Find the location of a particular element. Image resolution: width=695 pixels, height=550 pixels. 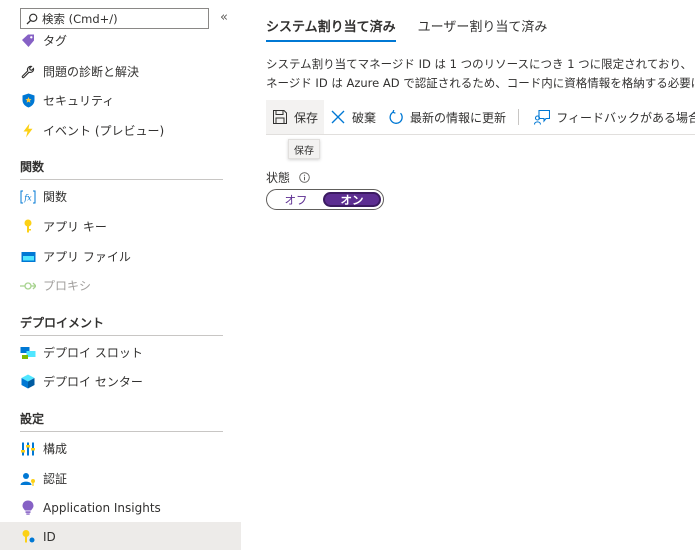

save-button: 保存 is located at coordinates (295, 117).